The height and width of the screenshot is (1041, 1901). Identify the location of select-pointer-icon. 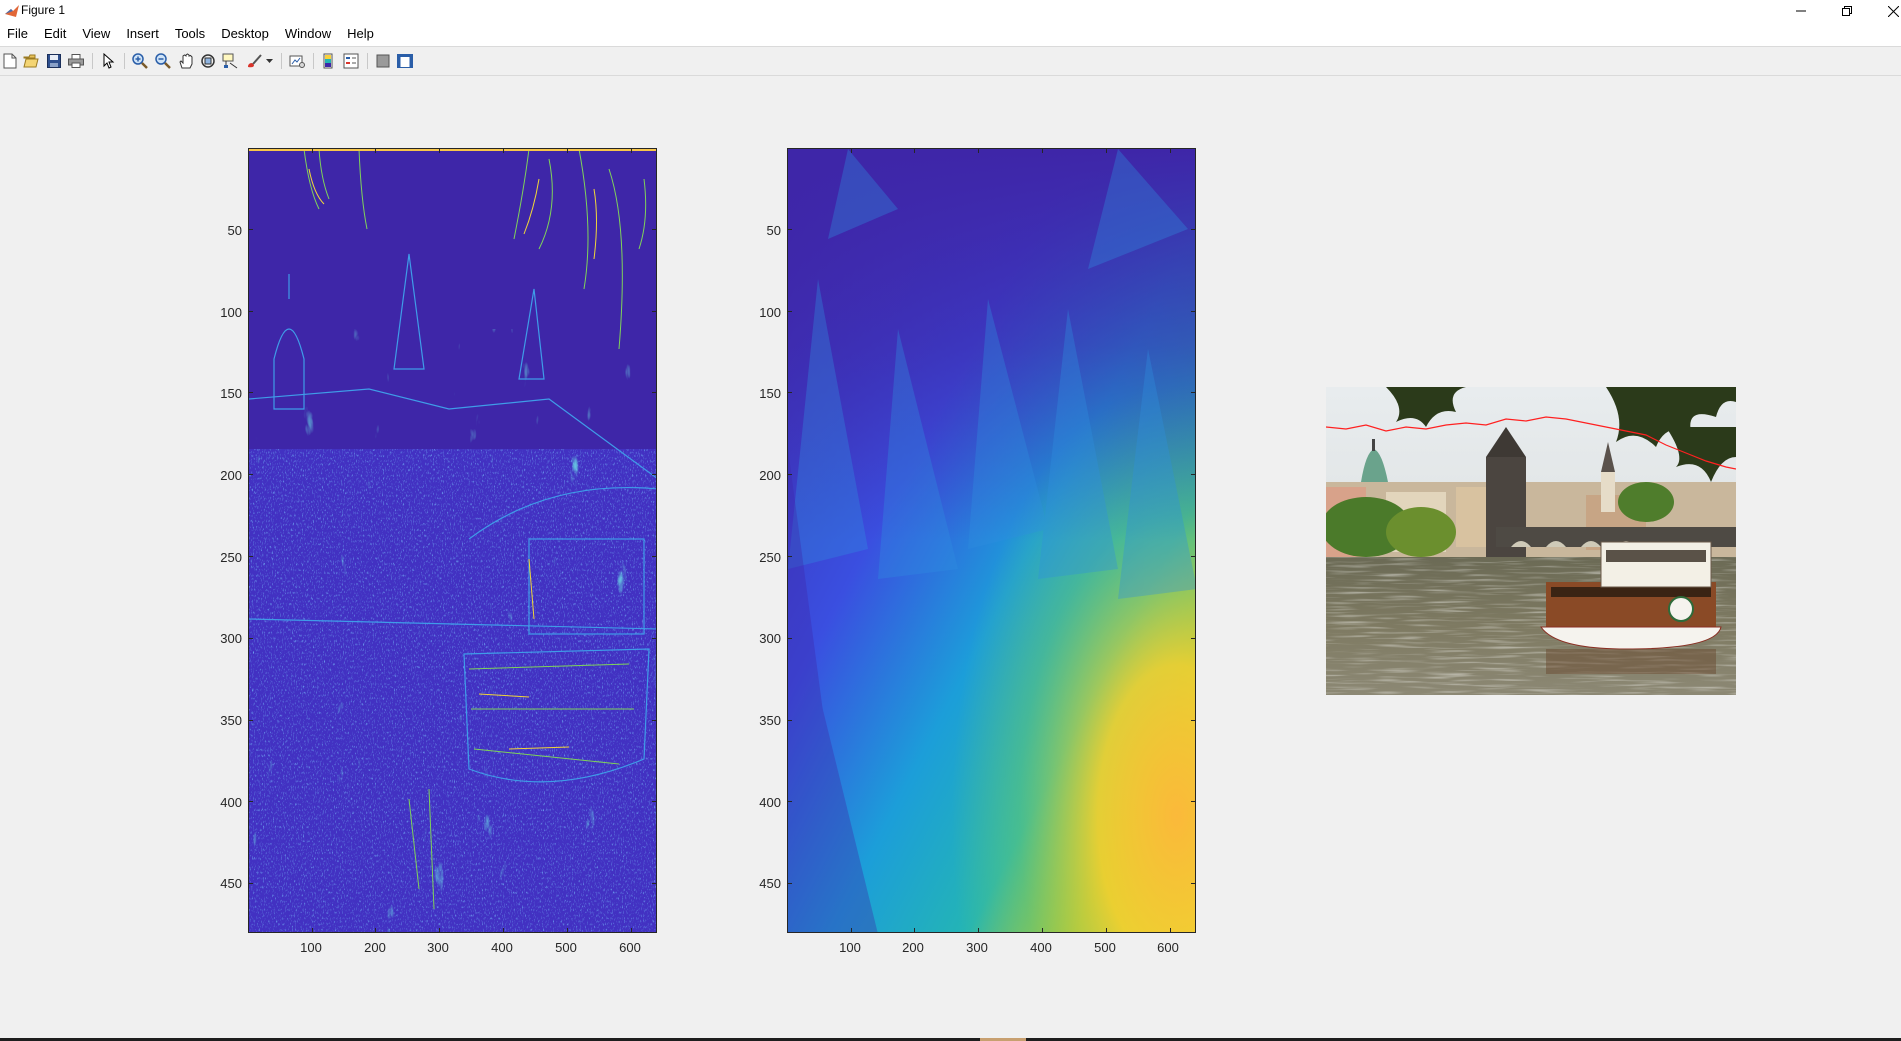
(109, 61).